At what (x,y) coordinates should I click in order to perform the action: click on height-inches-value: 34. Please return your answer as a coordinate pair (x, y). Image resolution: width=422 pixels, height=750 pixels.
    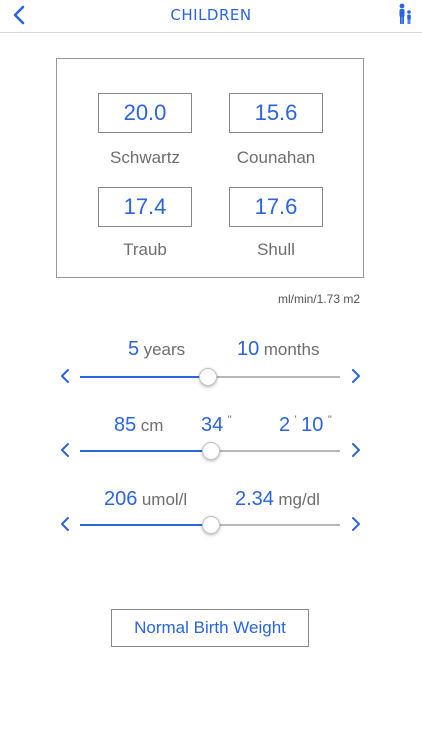
    Looking at the image, I should click on (212, 425).